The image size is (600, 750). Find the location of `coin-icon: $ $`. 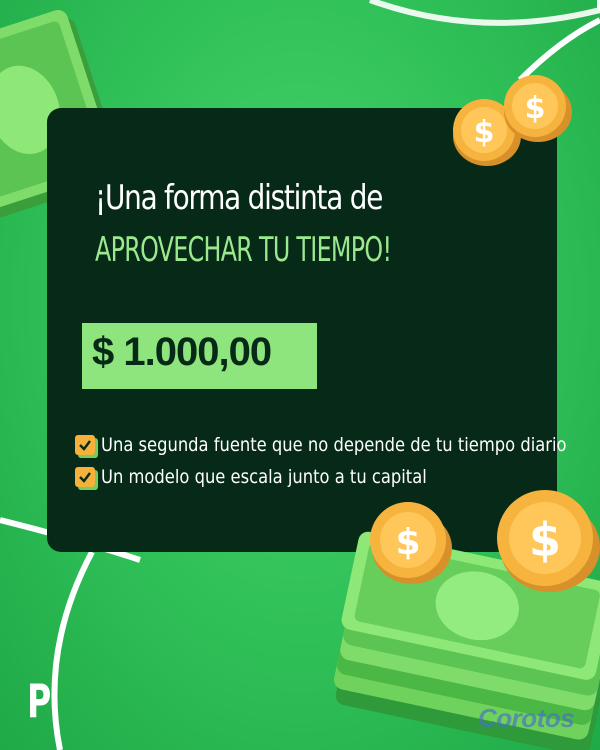

coin-icon: $ $ is located at coordinates (485, 541).